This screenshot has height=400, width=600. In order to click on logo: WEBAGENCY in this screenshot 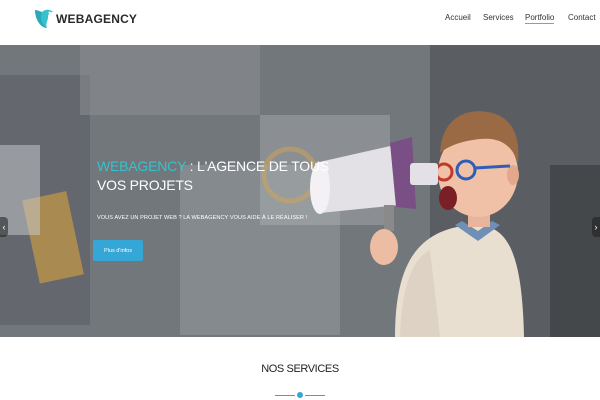, I will do `click(85, 19)`.